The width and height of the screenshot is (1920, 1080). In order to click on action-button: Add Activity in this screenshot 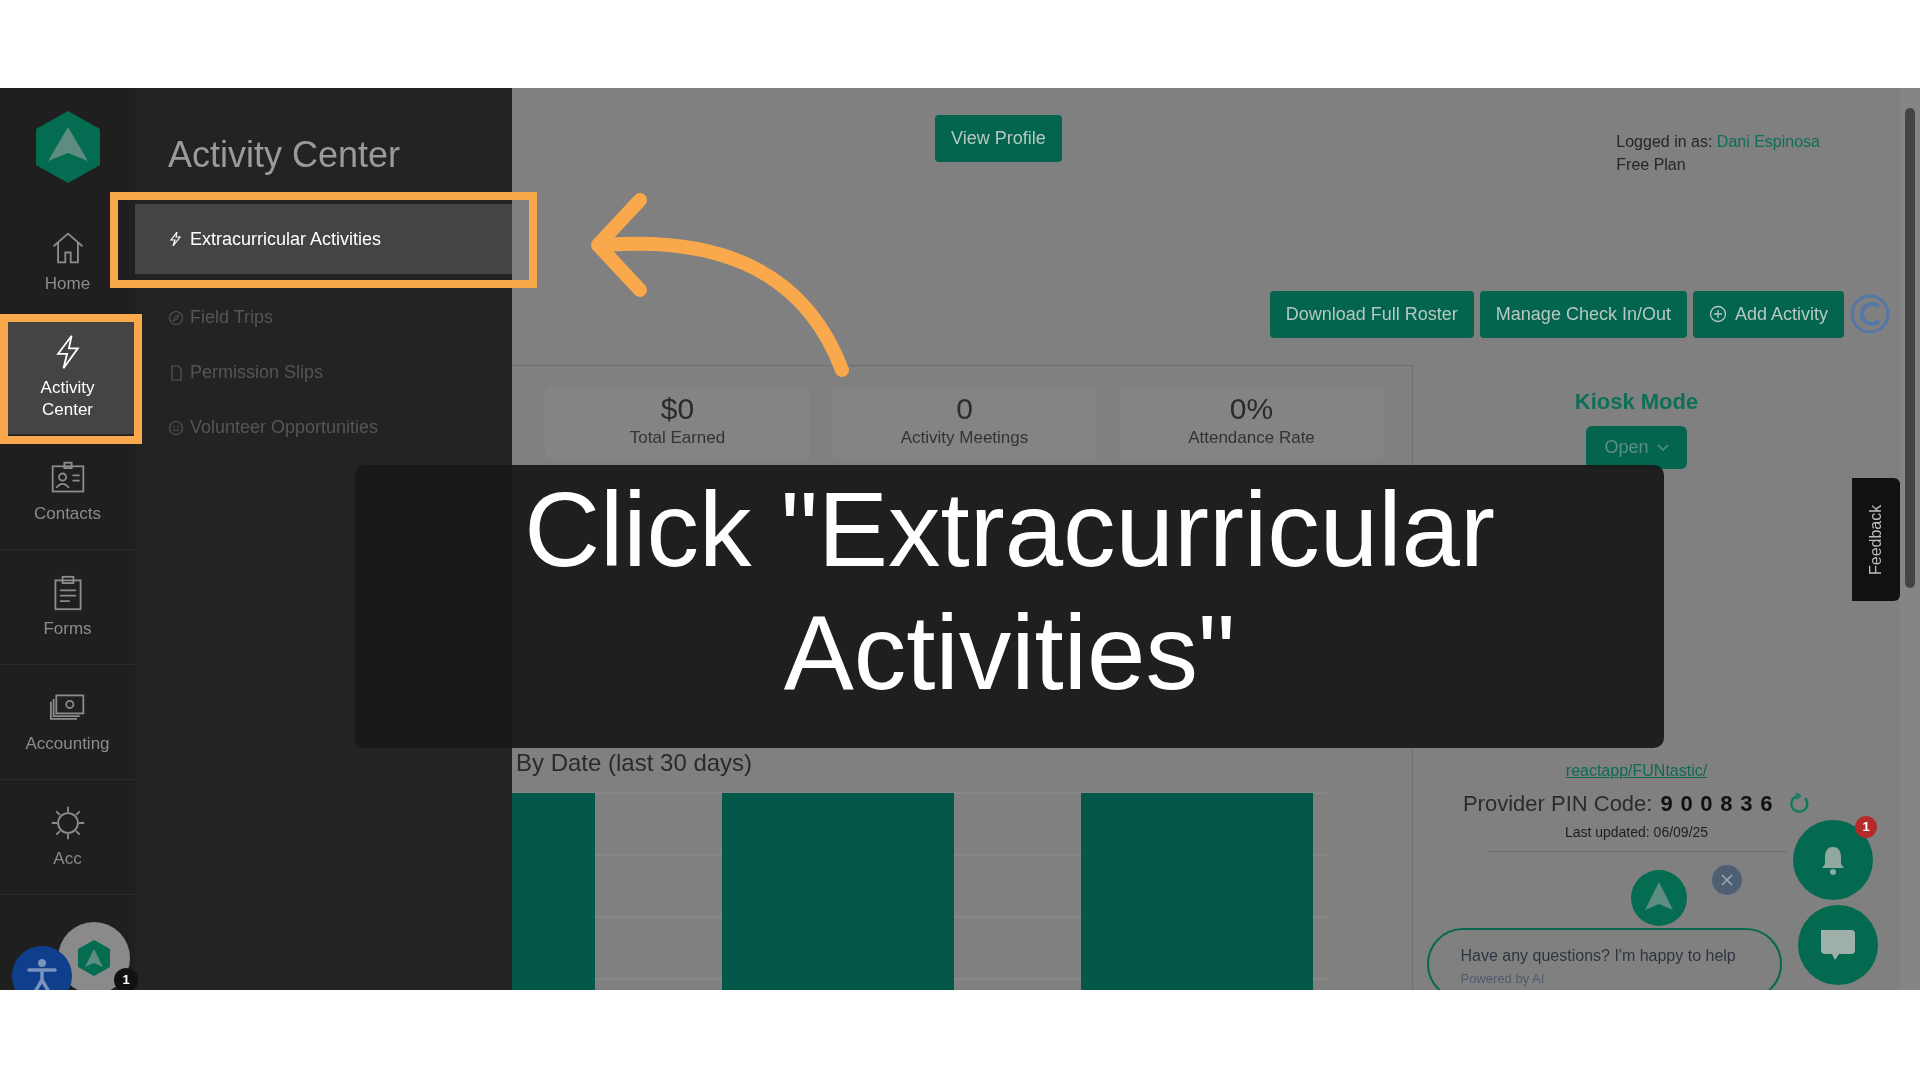, I will do `click(1768, 314)`.